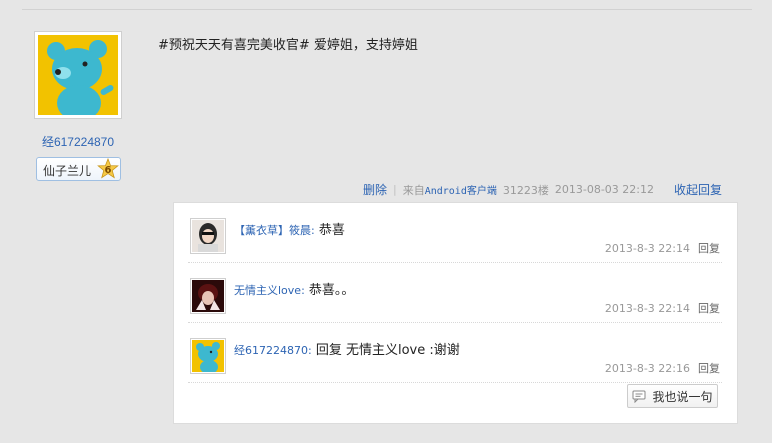 This screenshot has width=772, height=443. I want to click on top-divider, so click(387, 9).